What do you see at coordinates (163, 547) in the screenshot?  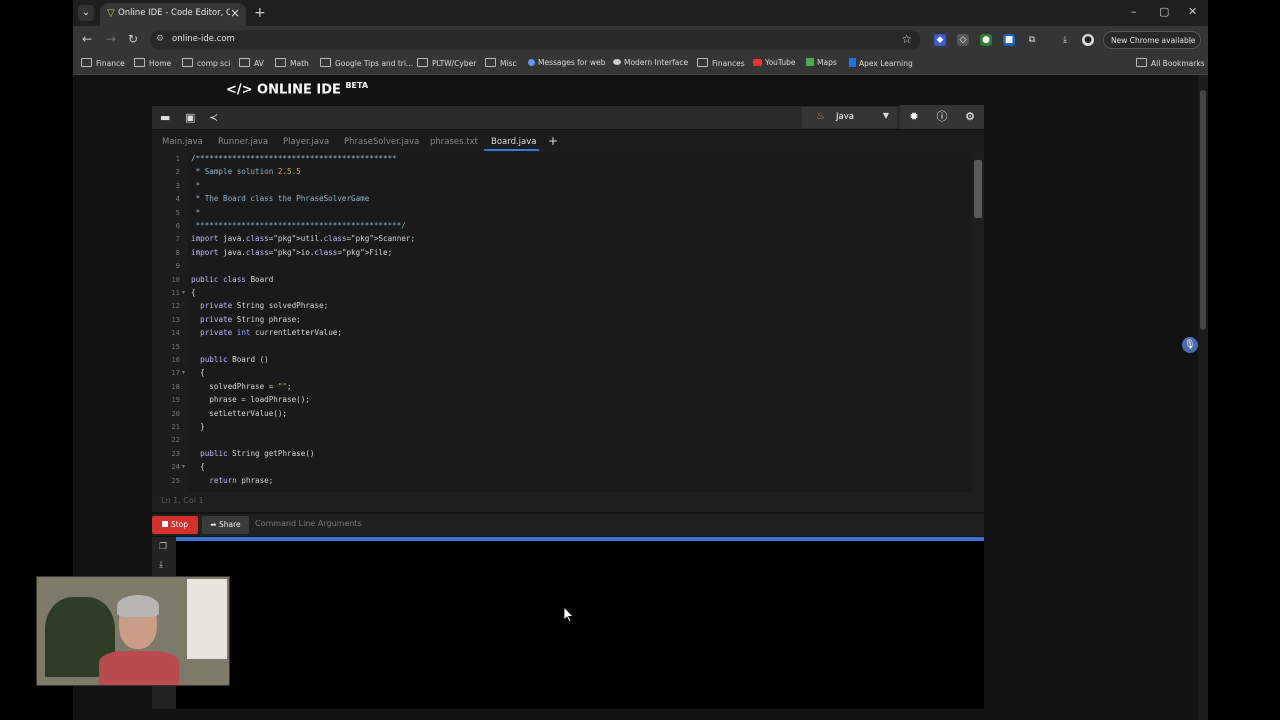 I see `copy-icon: ❐` at bounding box center [163, 547].